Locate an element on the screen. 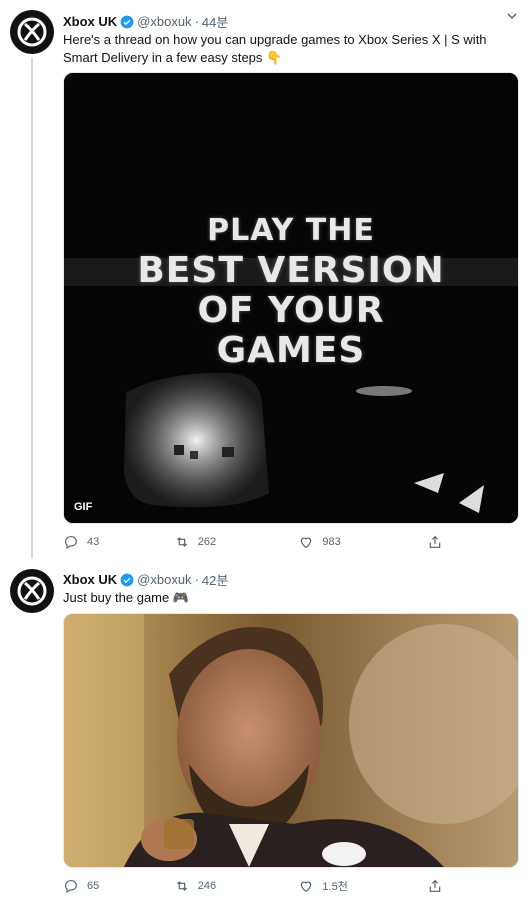 This screenshot has width=530, height=902. retweet-button: 246 is located at coordinates (236, 886).